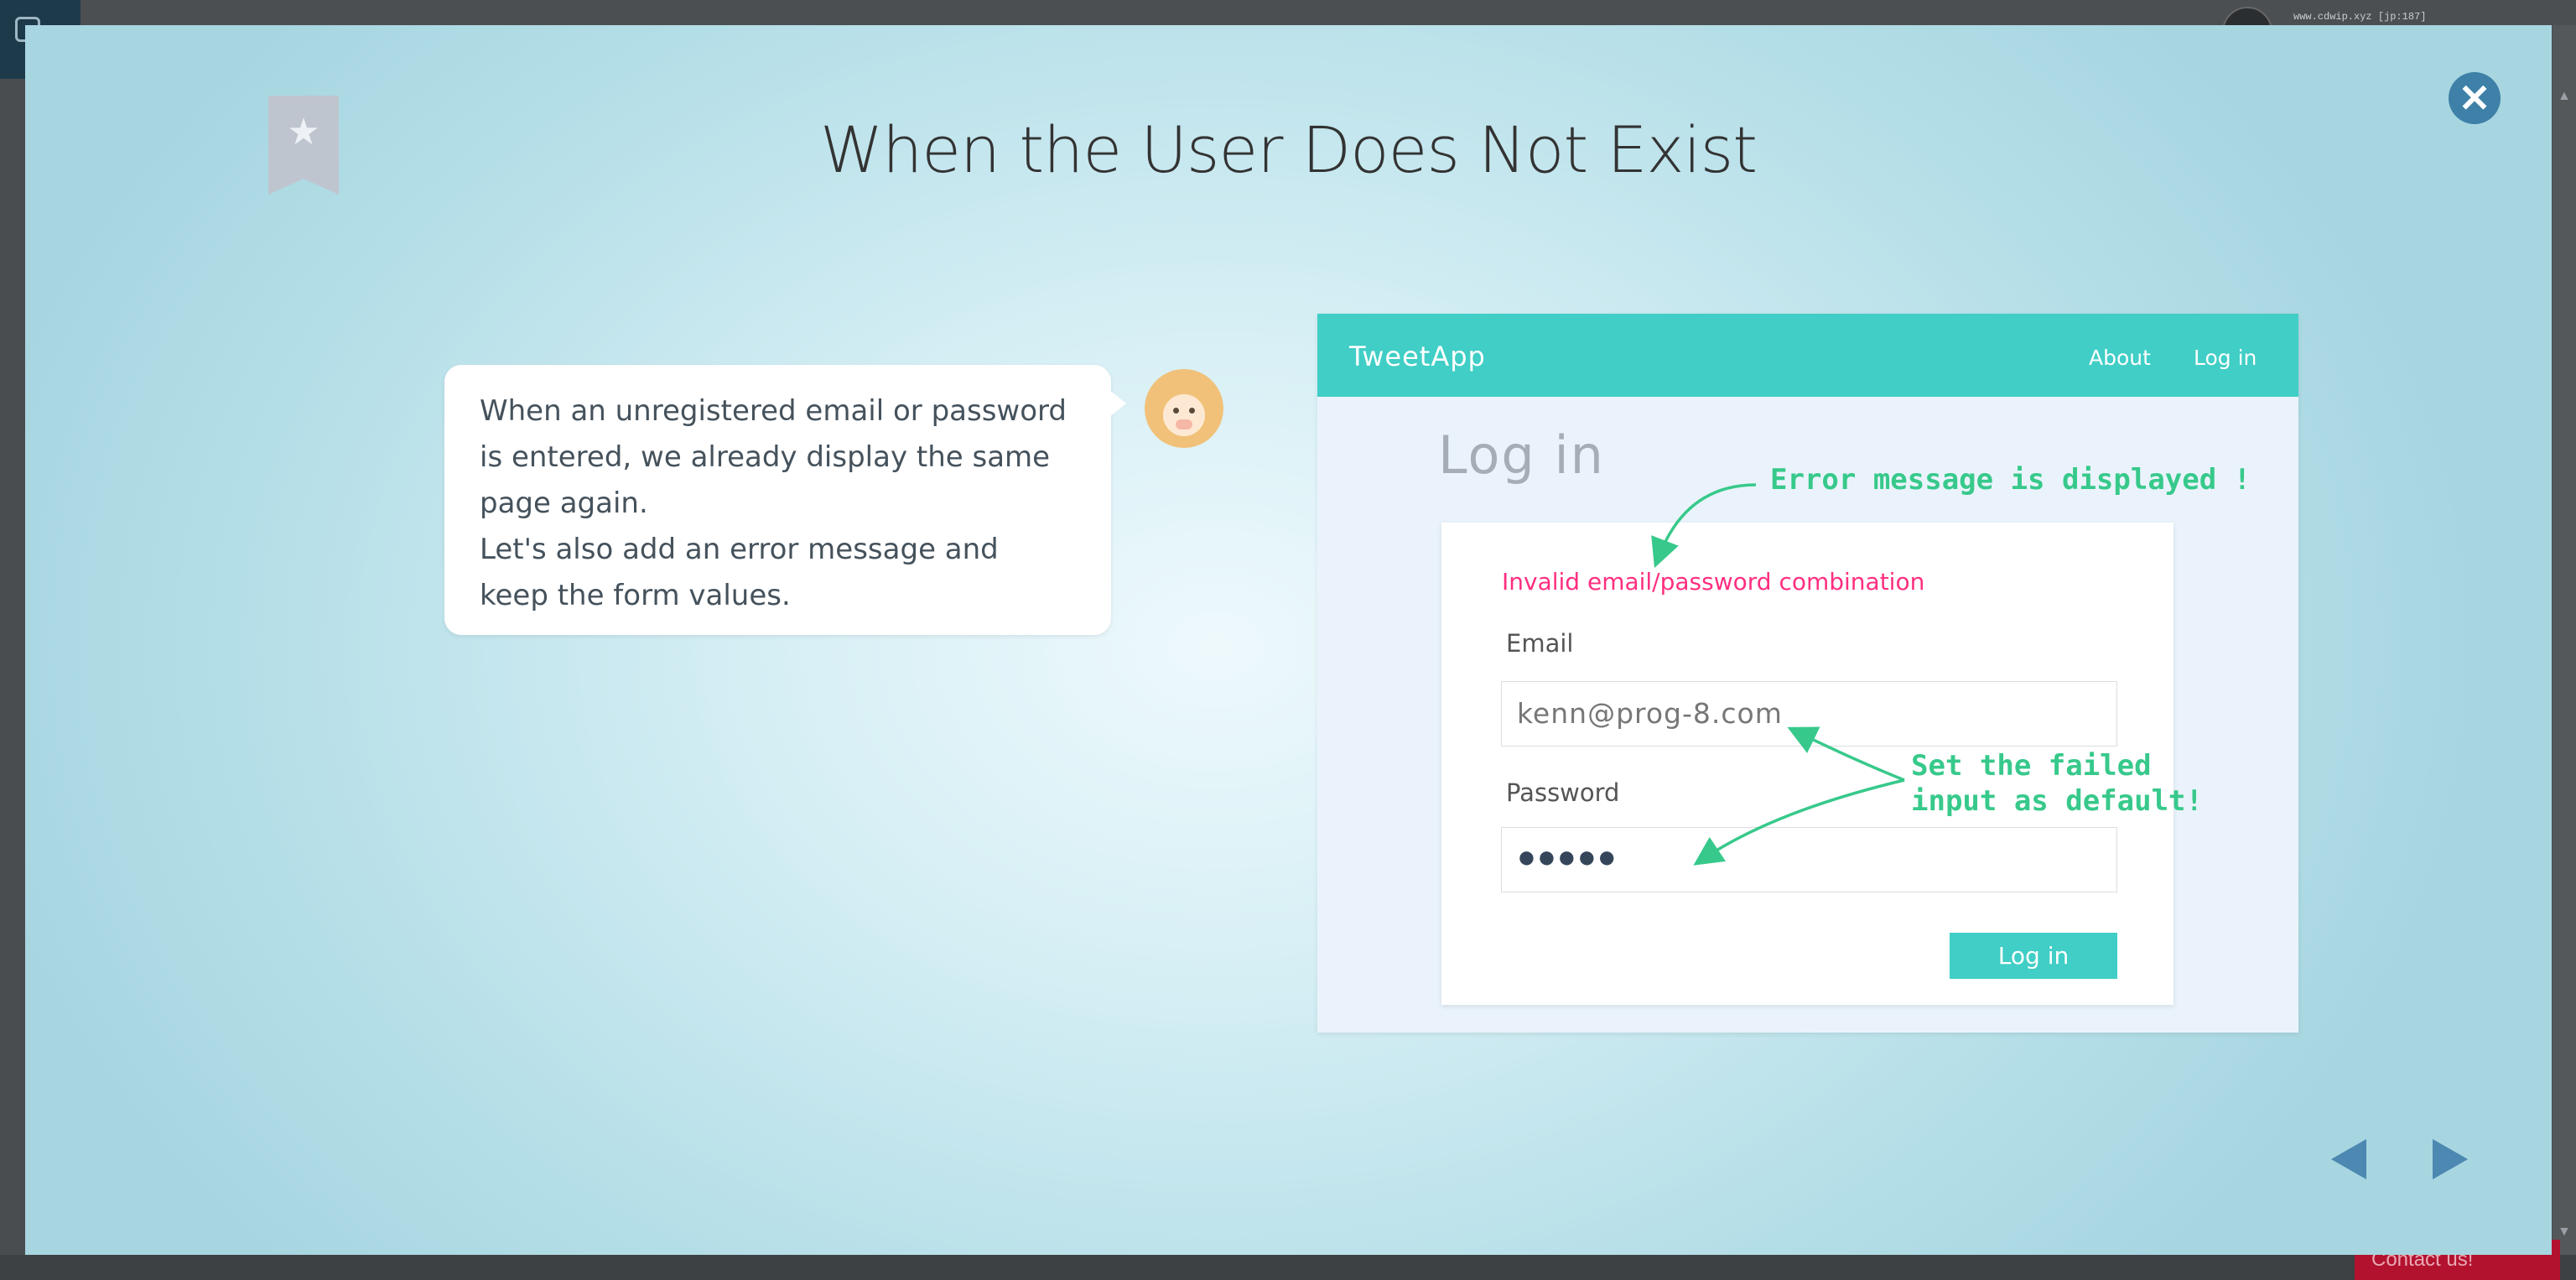 The height and width of the screenshot is (1280, 2576). What do you see at coordinates (2225, 358) in the screenshot?
I see `example-nav-login: Log in` at bounding box center [2225, 358].